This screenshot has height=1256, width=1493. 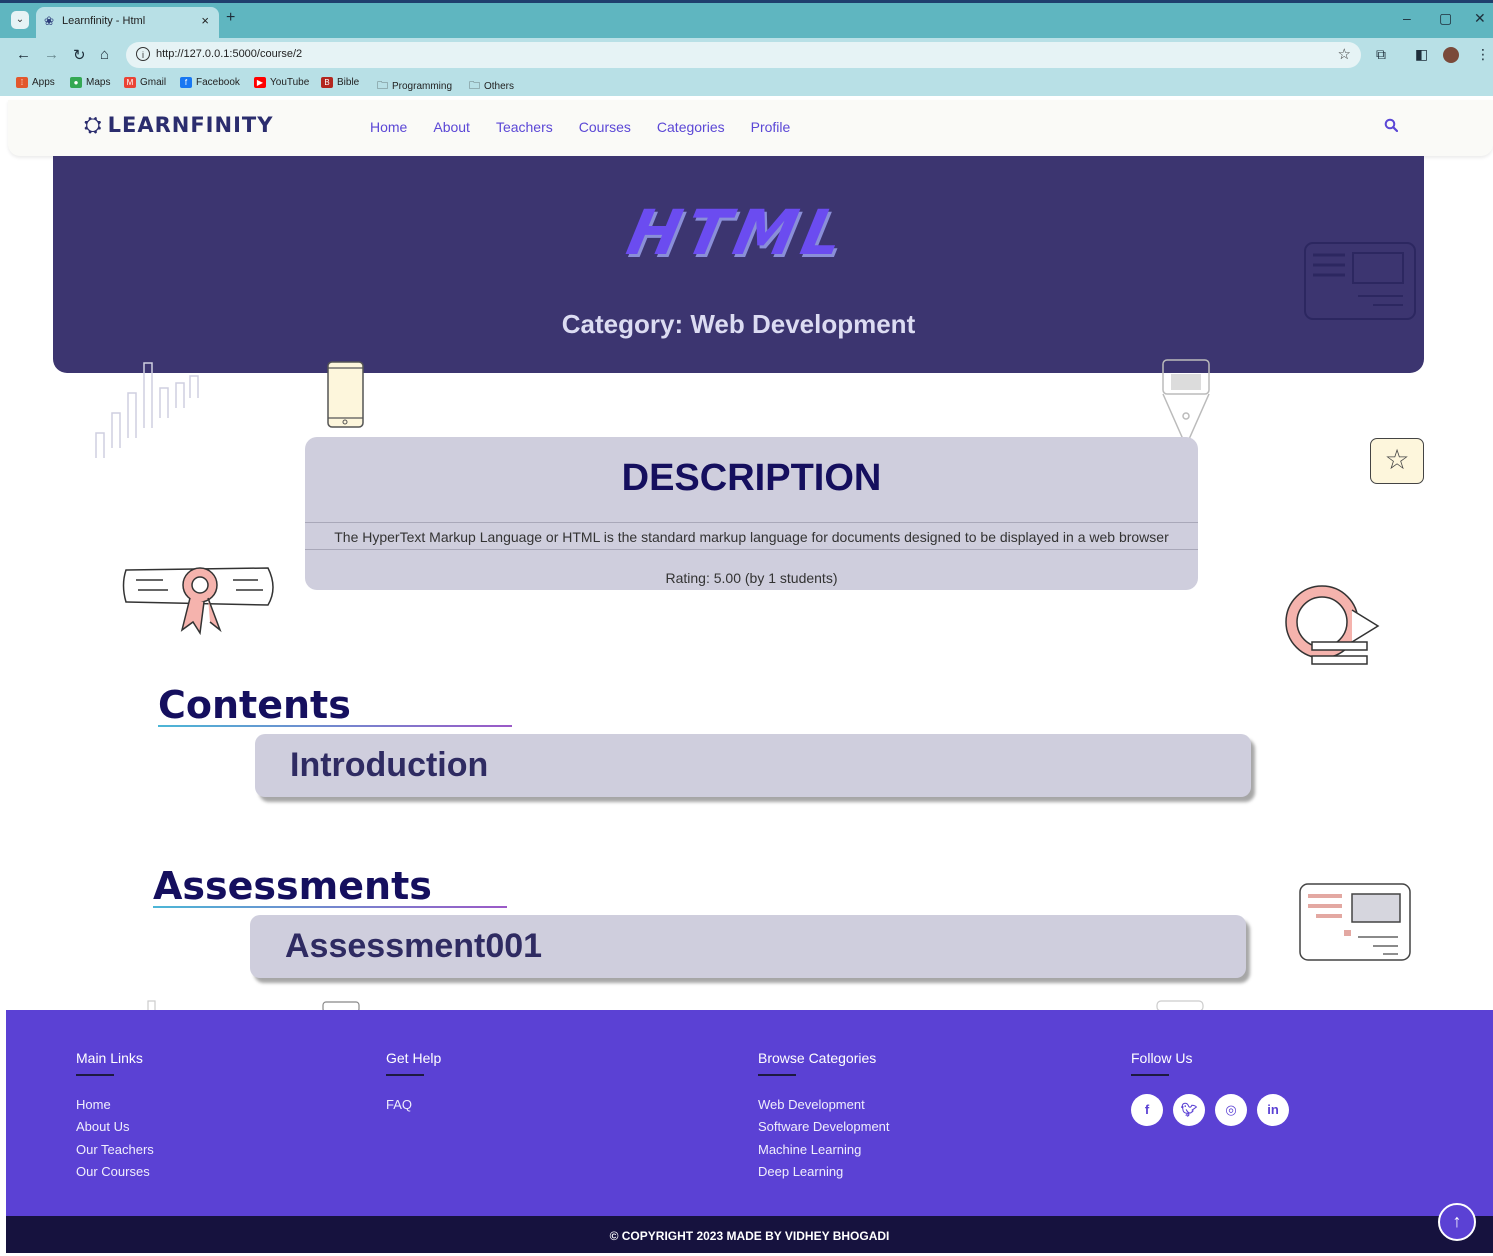 I want to click on reload-icon: ↻, so click(x=79, y=55).